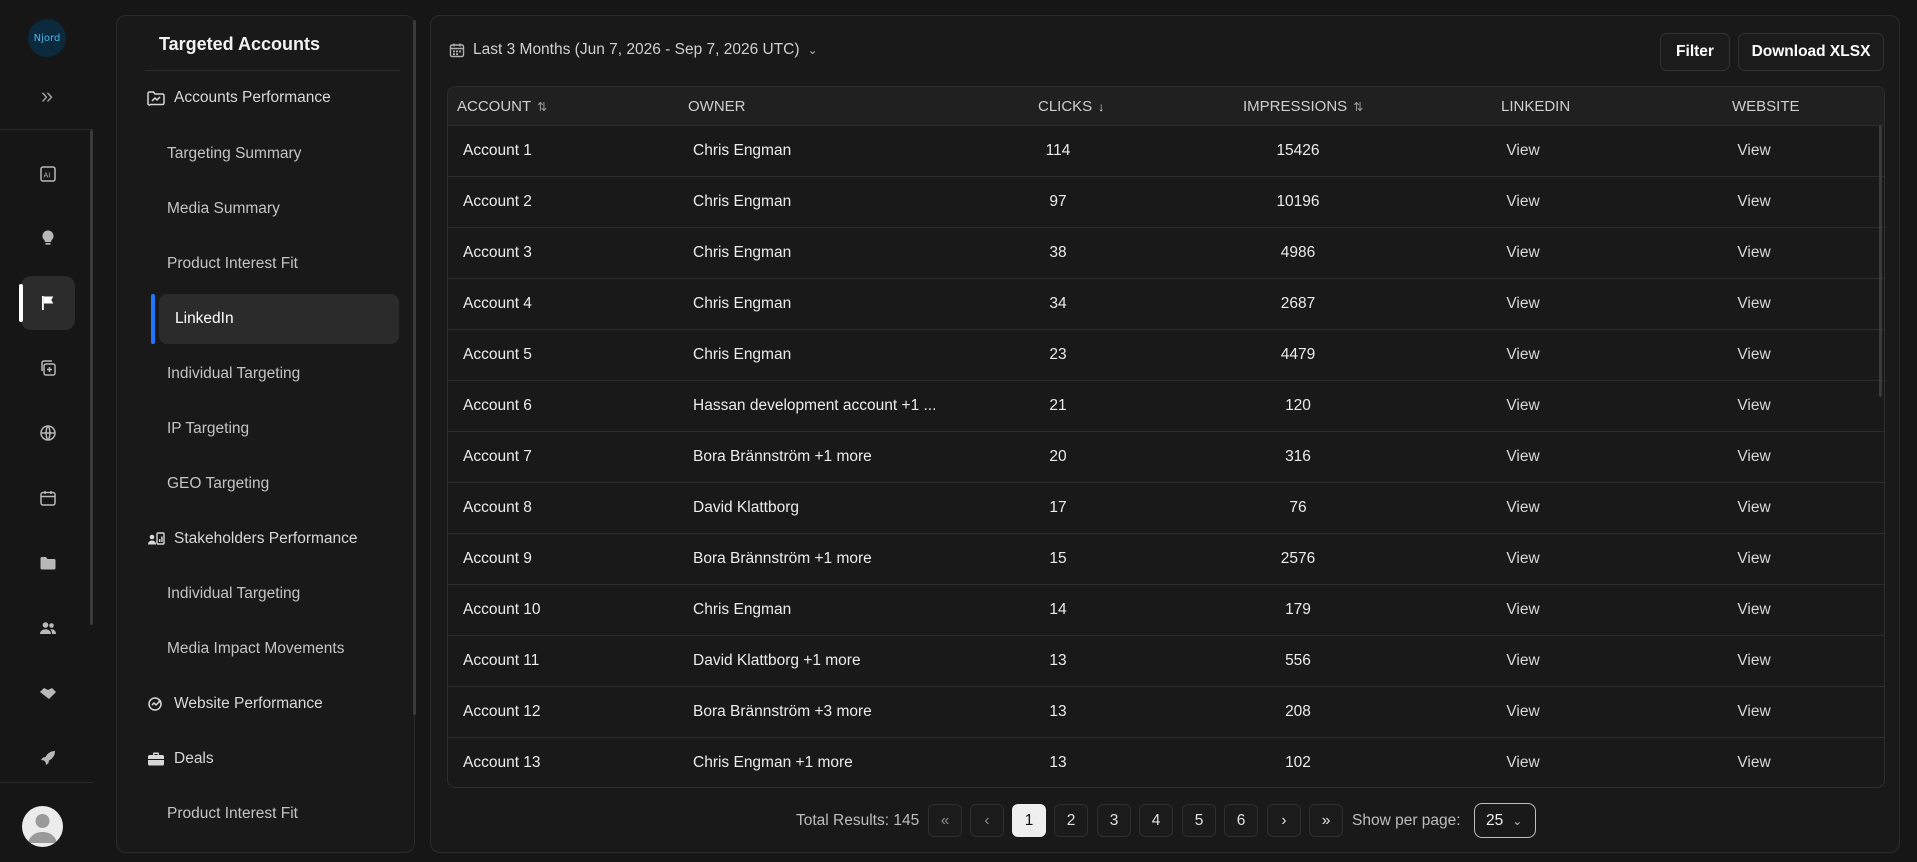 The image size is (1917, 862). What do you see at coordinates (265, 649) in the screenshot?
I see `nav-item-media-impact-movements: Media Impact Movements` at bounding box center [265, 649].